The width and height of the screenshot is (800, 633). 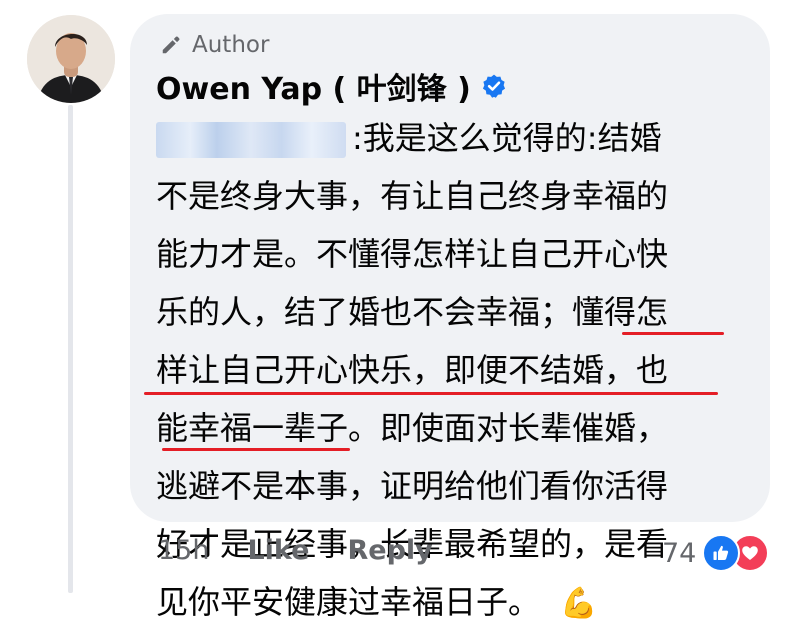 I want to click on comment-line: 逃避不是本事，证明给他们看你活得, so click(x=412, y=486).